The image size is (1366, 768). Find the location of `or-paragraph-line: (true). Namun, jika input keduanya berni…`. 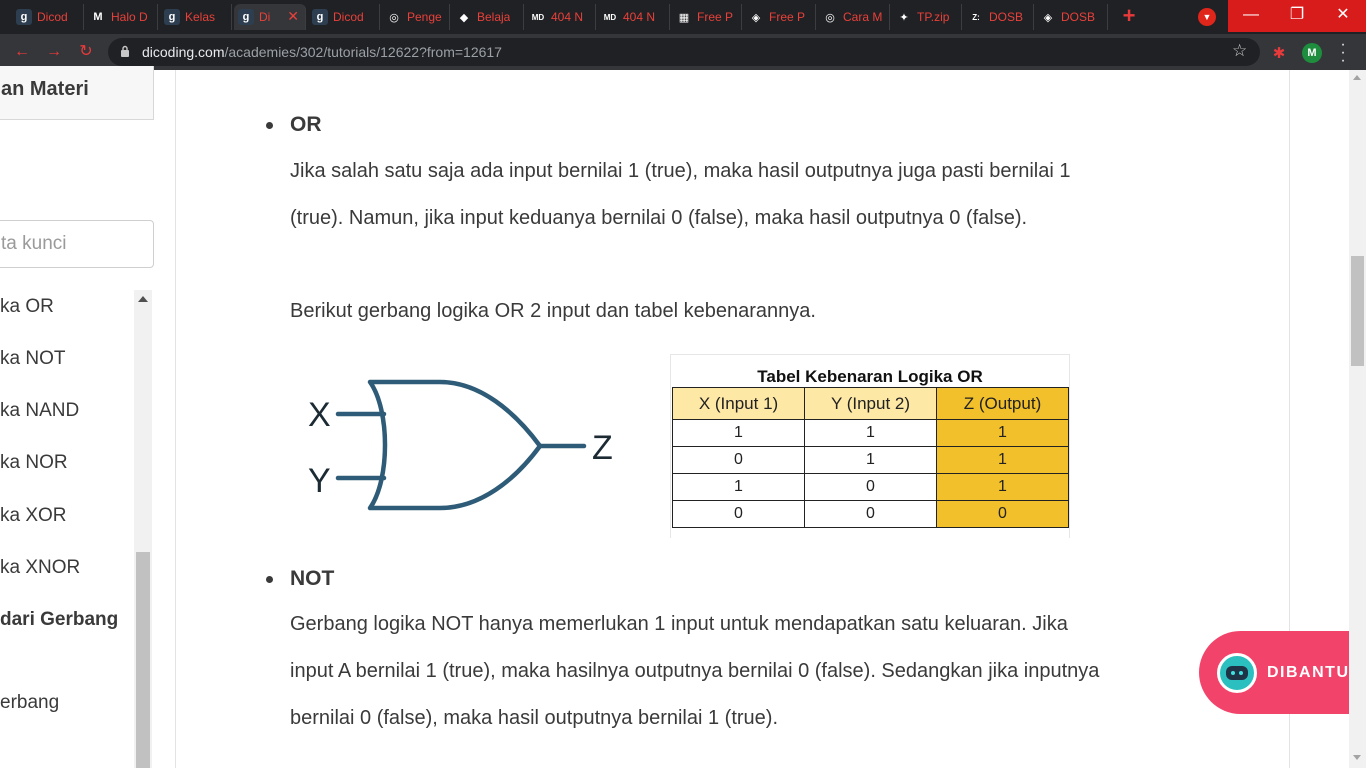

or-paragraph-line: (true). Namun, jika input keduanya berni… is located at coordinates (659, 218).